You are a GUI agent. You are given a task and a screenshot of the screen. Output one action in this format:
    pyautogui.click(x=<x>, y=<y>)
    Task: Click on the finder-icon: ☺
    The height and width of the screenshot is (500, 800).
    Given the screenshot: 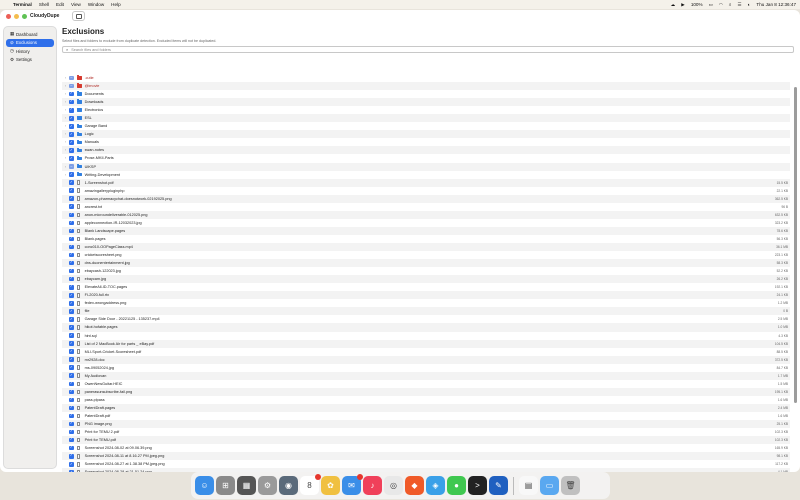 What is the action you would take?
    pyautogui.click(x=204, y=485)
    